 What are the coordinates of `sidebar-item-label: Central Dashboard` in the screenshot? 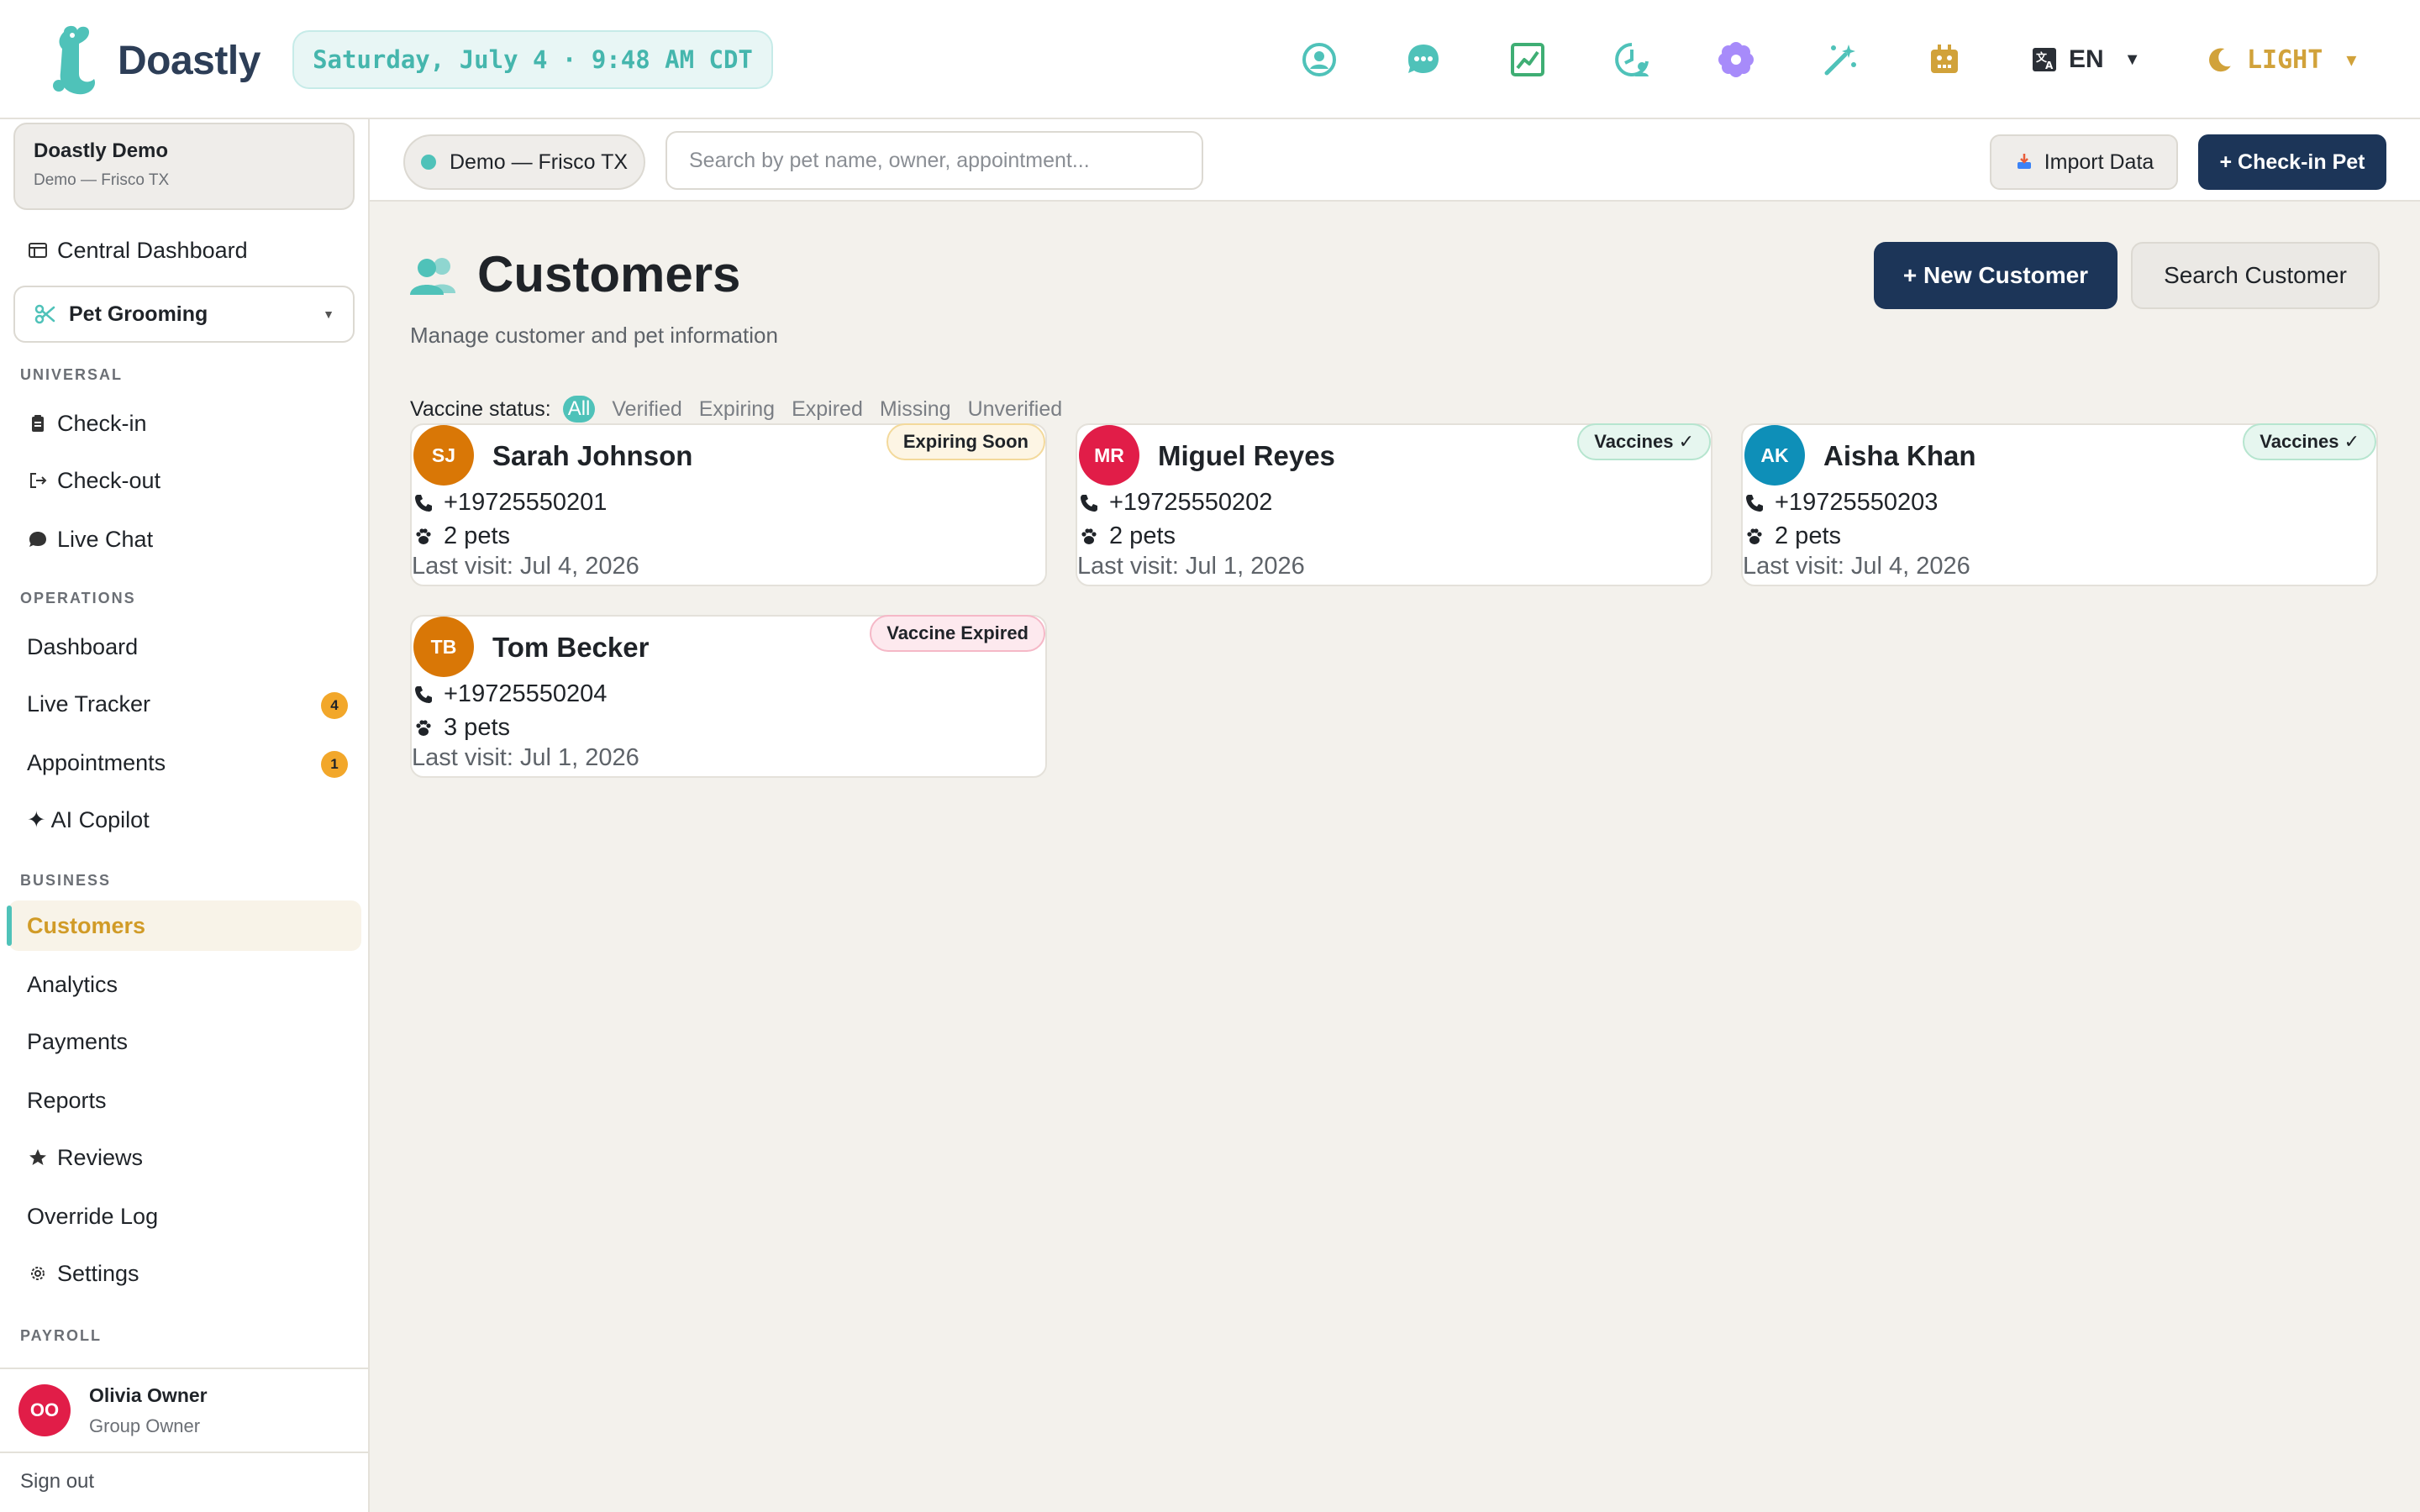 It's located at (153, 250).